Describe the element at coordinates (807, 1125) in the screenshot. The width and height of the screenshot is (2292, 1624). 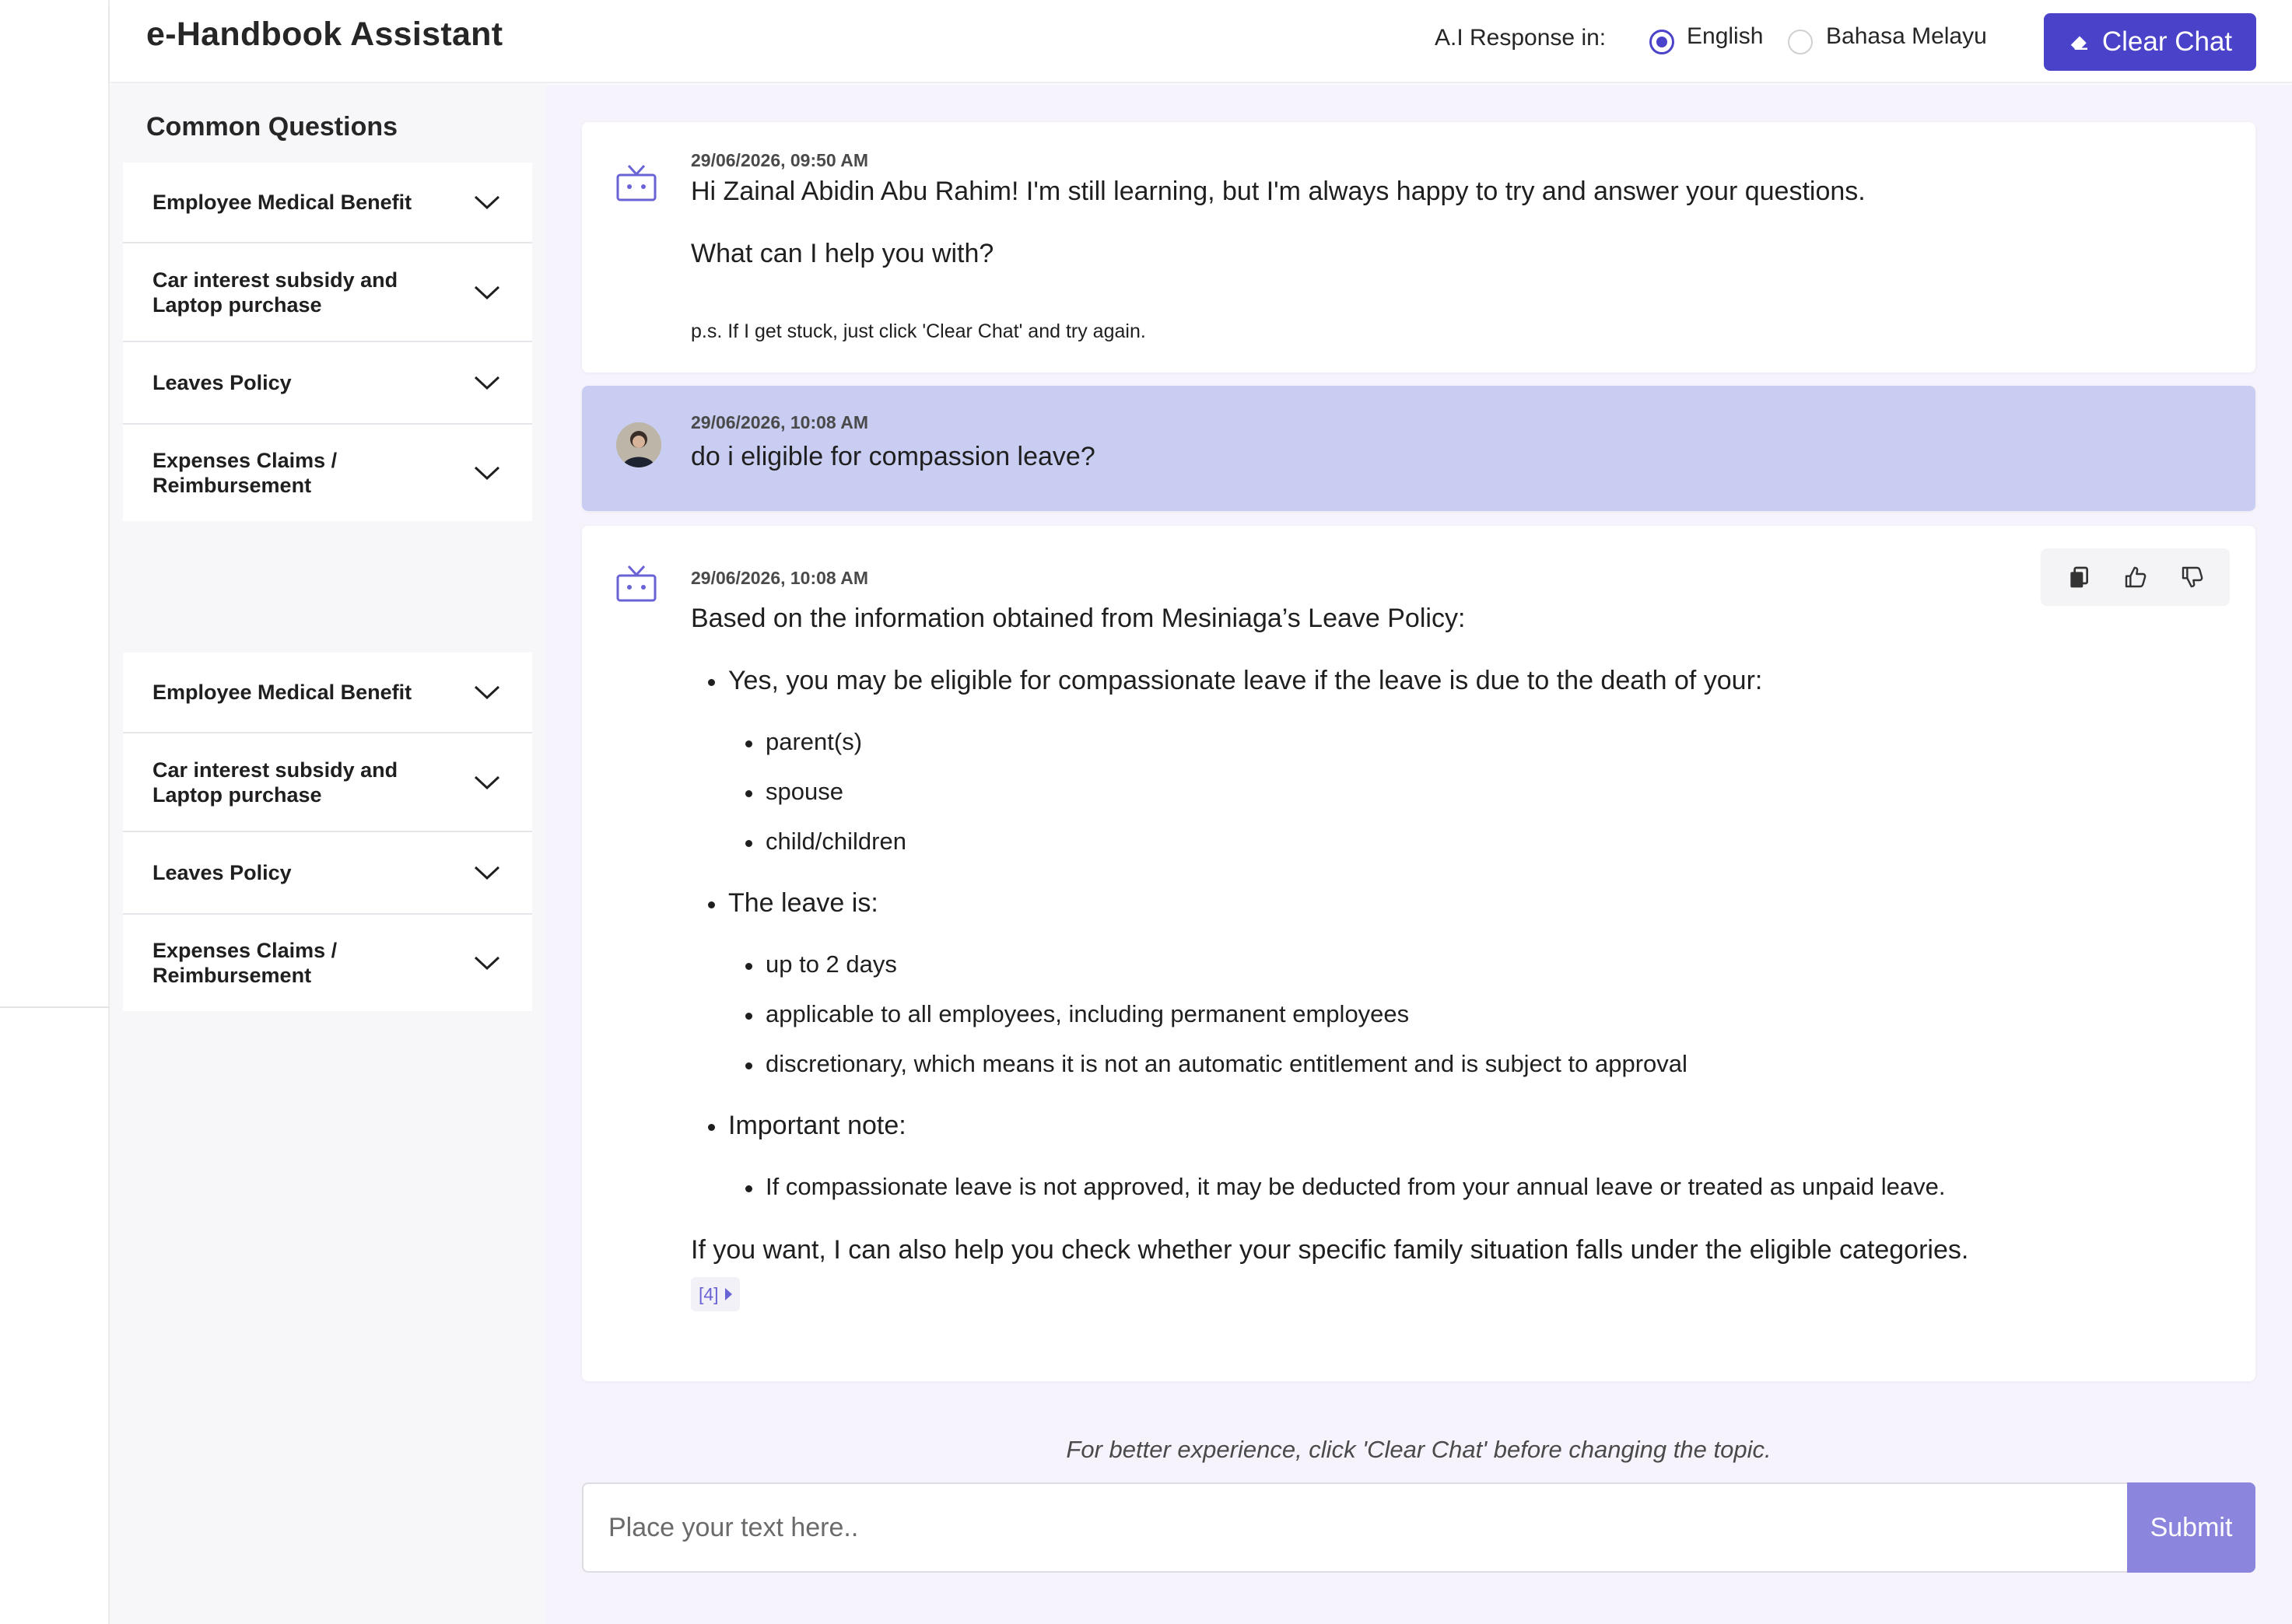
I see `answer-bullet: Important note:` at that location.